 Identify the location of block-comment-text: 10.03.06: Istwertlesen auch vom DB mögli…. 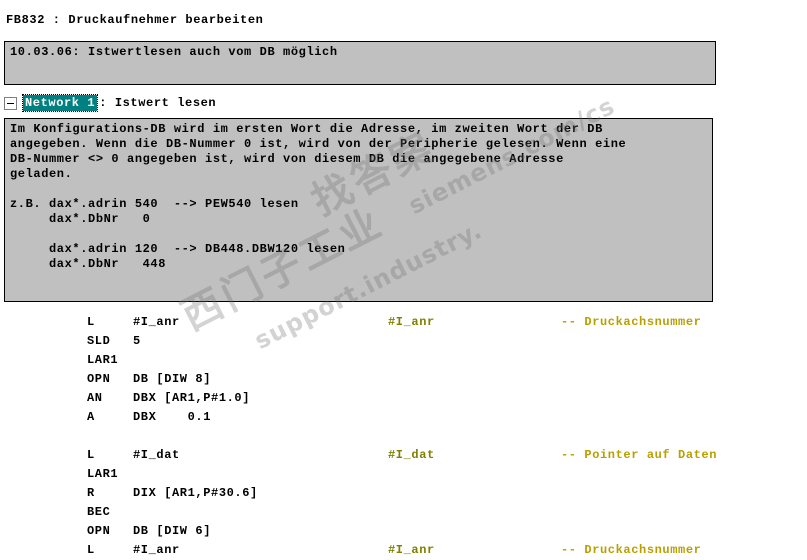
(174, 52).